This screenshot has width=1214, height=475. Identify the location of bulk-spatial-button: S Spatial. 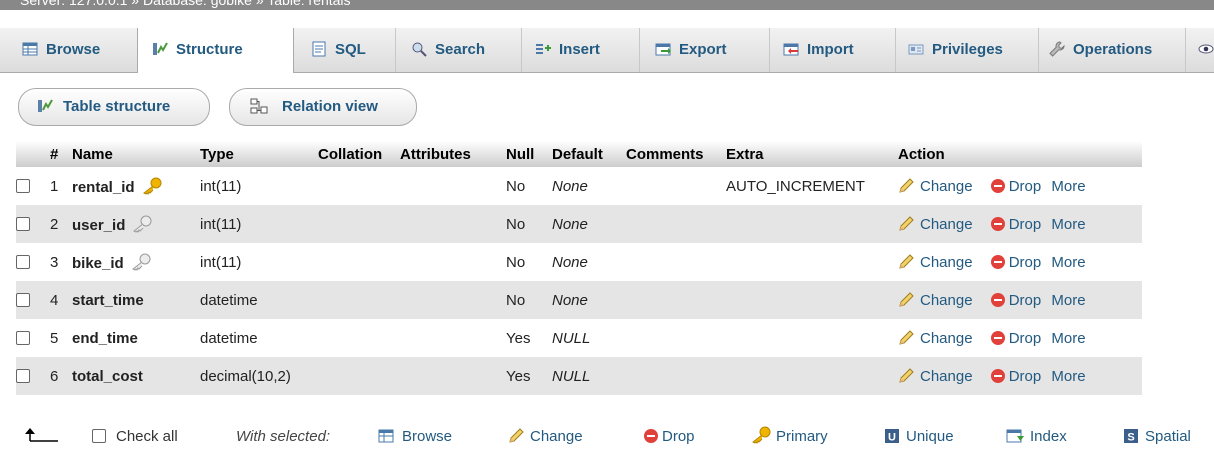
(1157, 437).